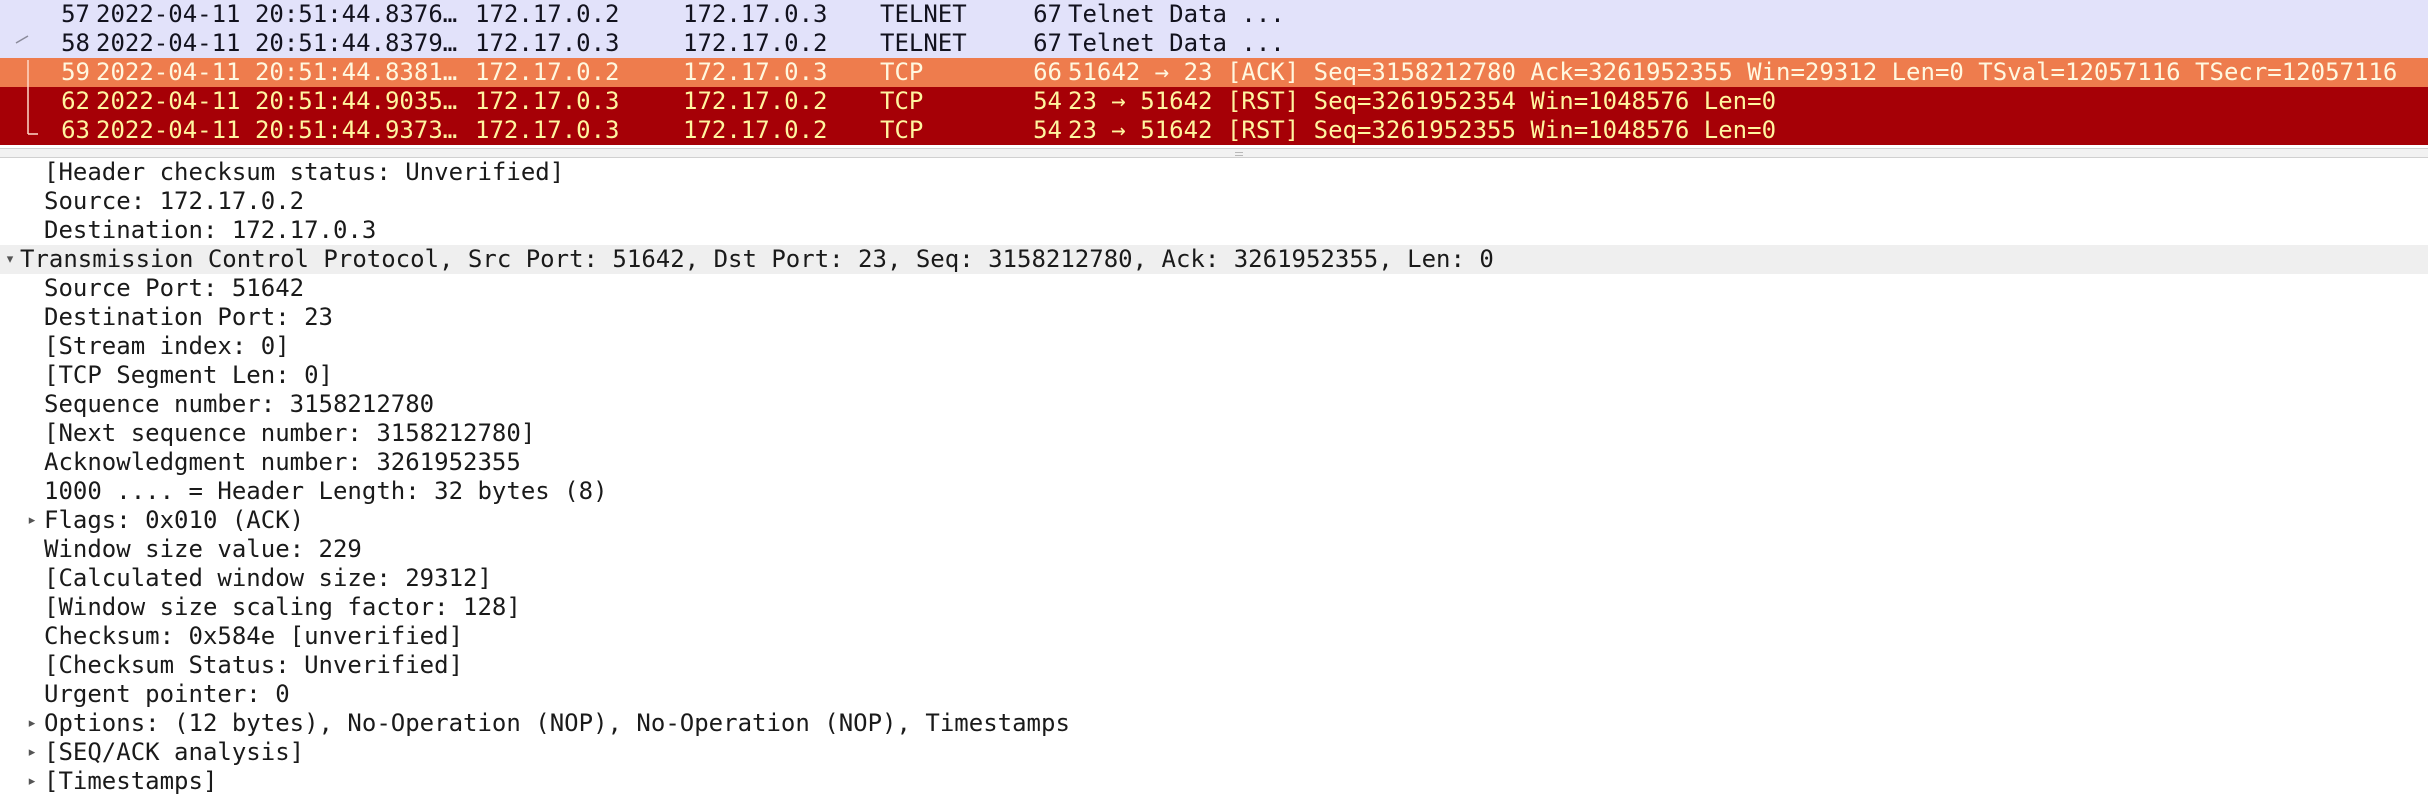 This screenshot has width=2428, height=811. Describe the element at coordinates (1214, 404) in the screenshot. I see `detail-field: Sequence number: 3158212780` at that location.